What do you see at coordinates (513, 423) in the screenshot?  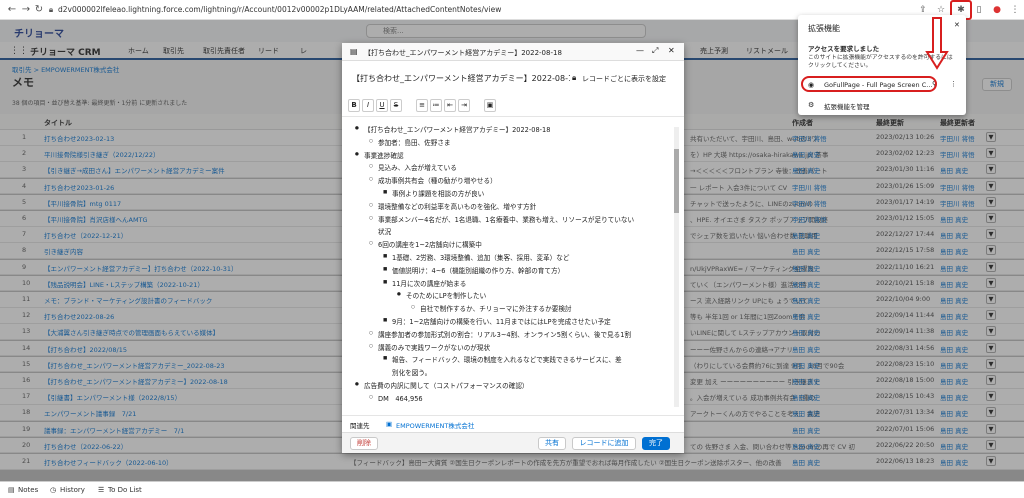 I see `related-row: 関連先 ▣ EMPOWERMENT株式会社` at bounding box center [513, 423].